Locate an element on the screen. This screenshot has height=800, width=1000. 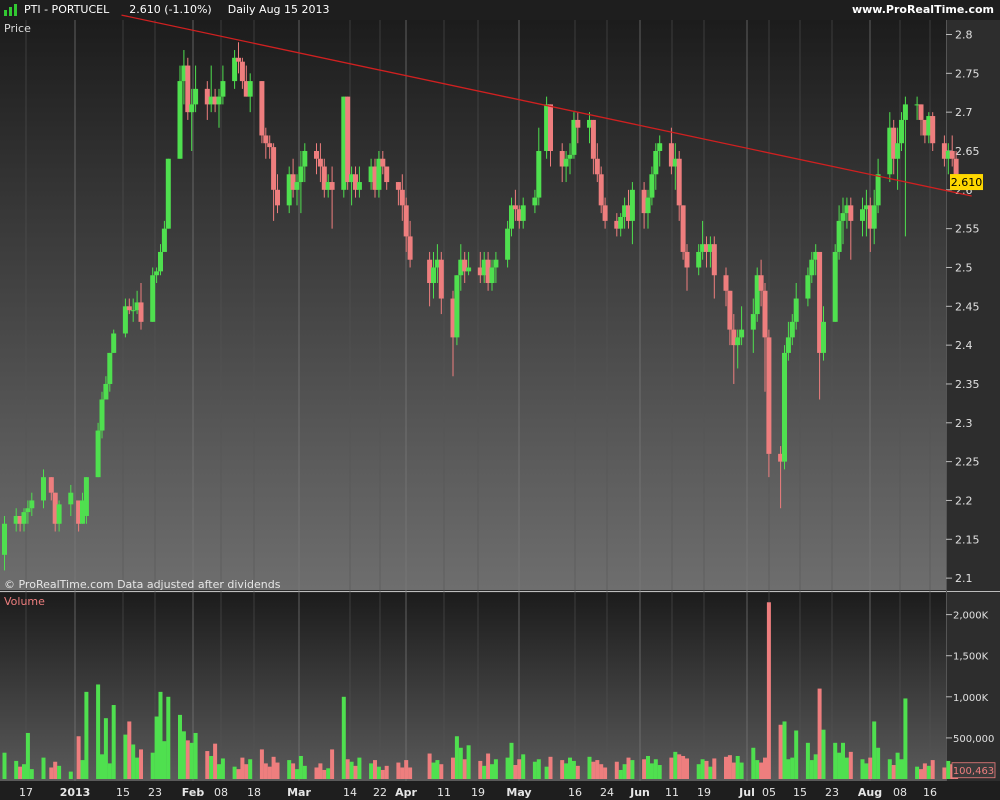
date-tick-label: 08 is located at coordinates (900, 792).